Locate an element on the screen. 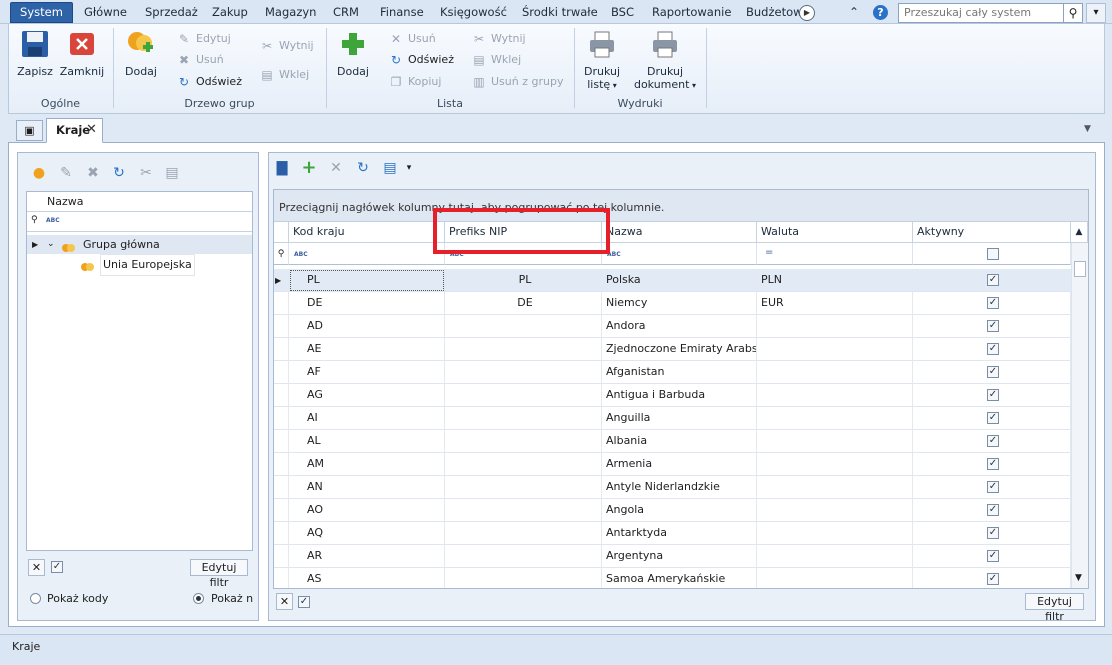 The image size is (1112, 665). print-list-button: Drukuj listę ▾ is located at coordinates (602, 60).